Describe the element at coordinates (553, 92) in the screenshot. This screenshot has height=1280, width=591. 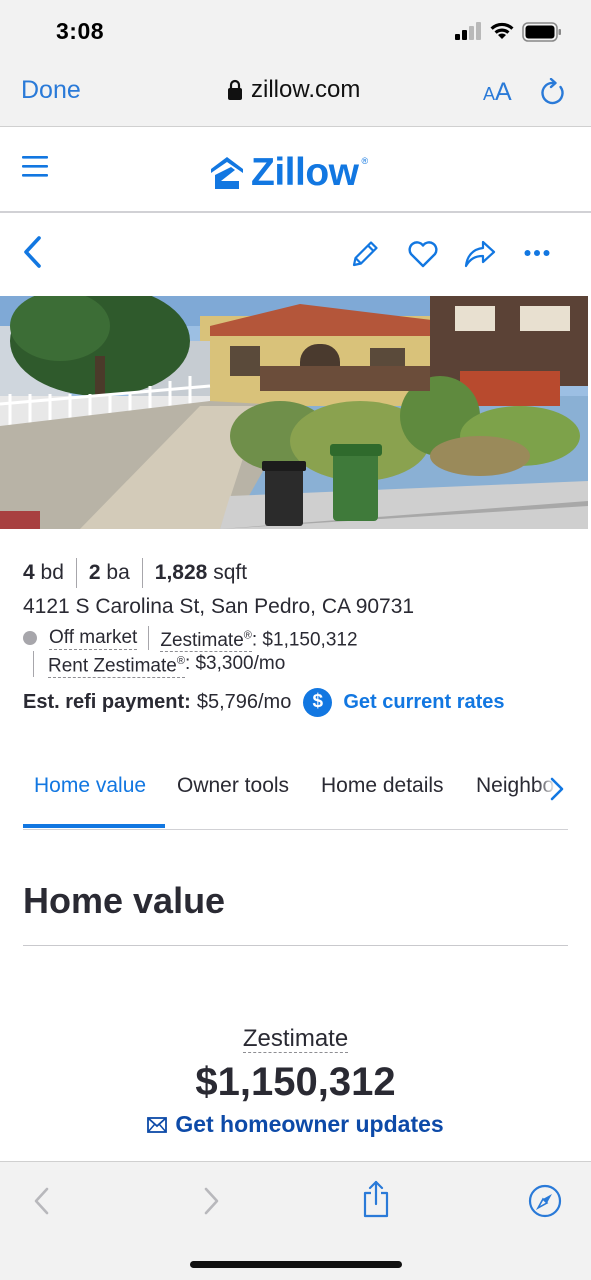
I see `reload-icon` at that location.